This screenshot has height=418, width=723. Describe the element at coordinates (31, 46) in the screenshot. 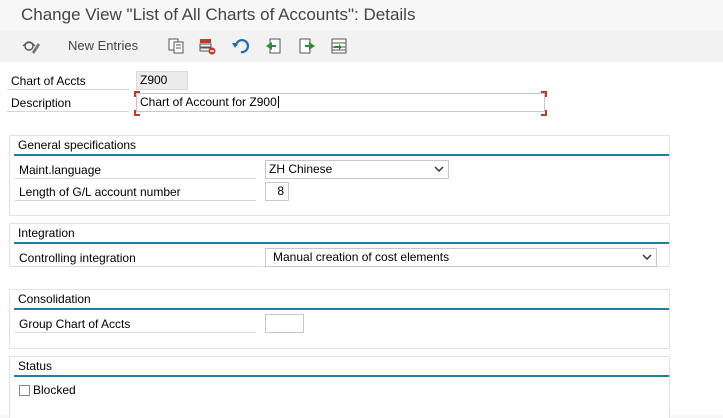

I see `display-change-icon` at that location.